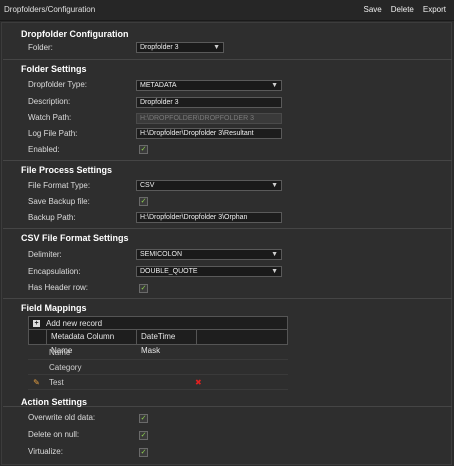 Image resolution: width=454 pixels, height=466 pixels. I want to click on section-title-field-mappings: Field Mappings, so click(54, 308).